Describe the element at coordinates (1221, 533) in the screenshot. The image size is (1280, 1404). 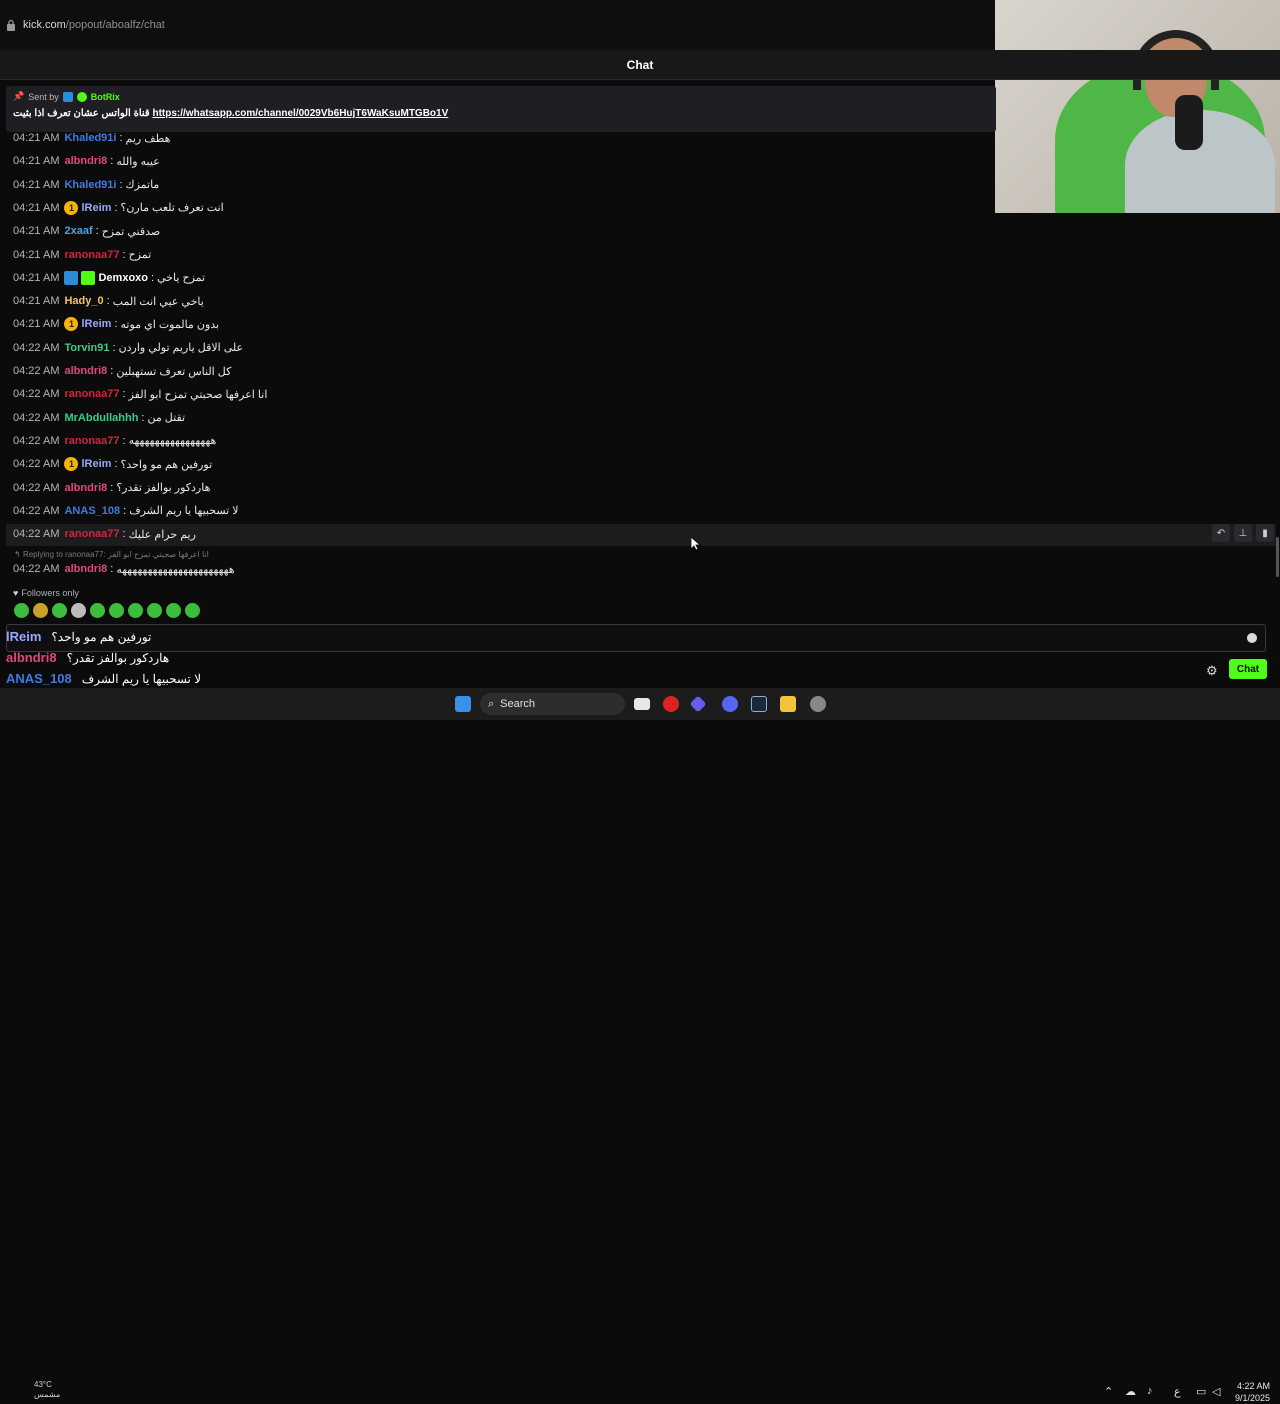
I see `reply-icon: ↶` at that location.